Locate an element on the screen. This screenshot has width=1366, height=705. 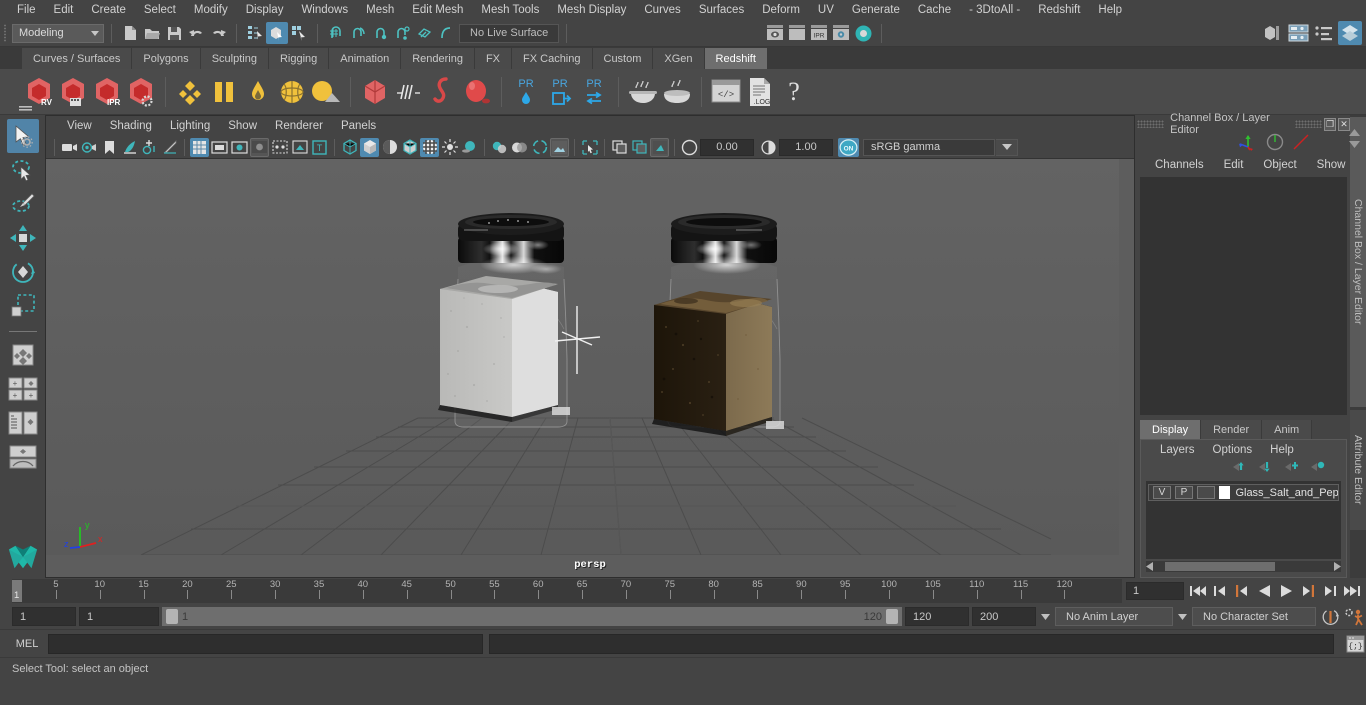
layer-menu-layers: Layers is located at coordinates (1177, 450).